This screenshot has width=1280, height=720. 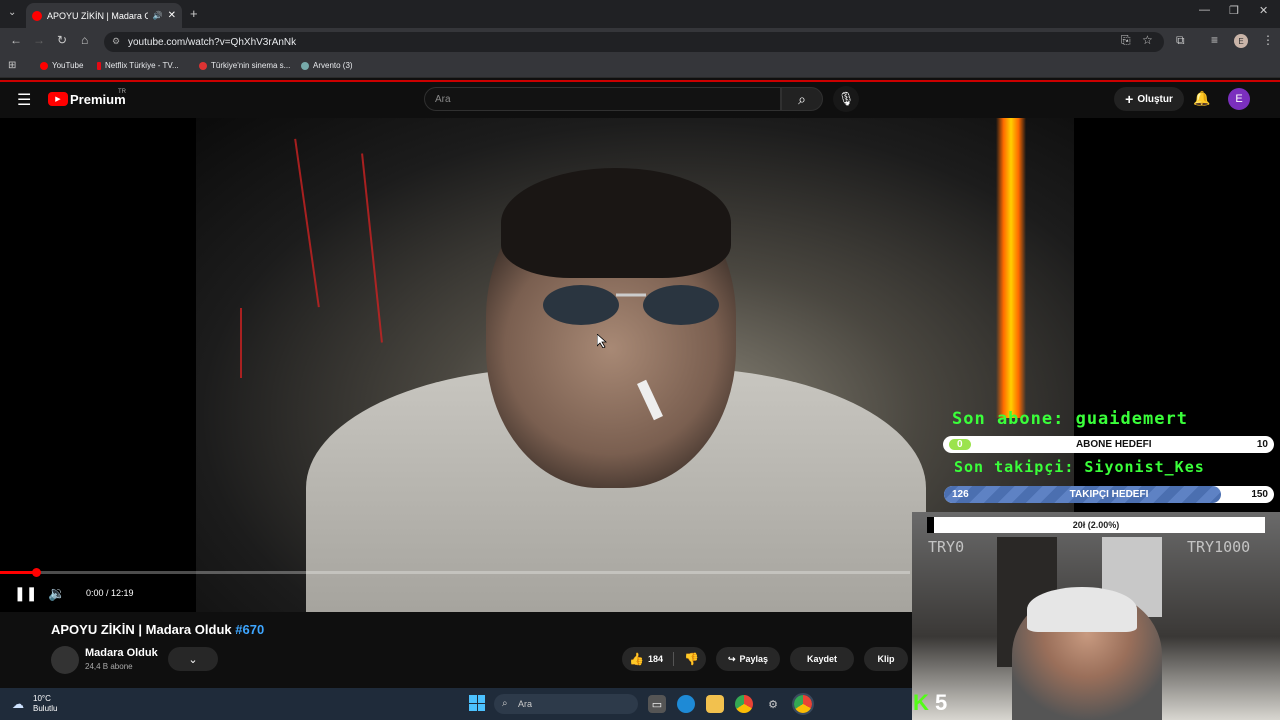 I want to click on channel-expand-button: ⌄, so click(x=193, y=659).